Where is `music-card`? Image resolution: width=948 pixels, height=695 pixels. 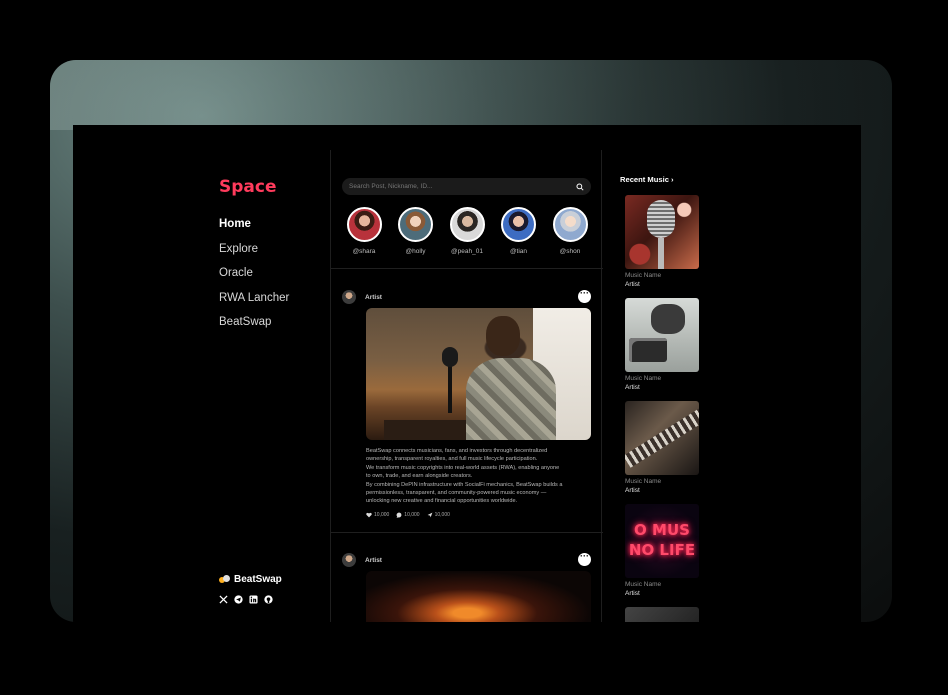
music-card is located at coordinates (662, 614).